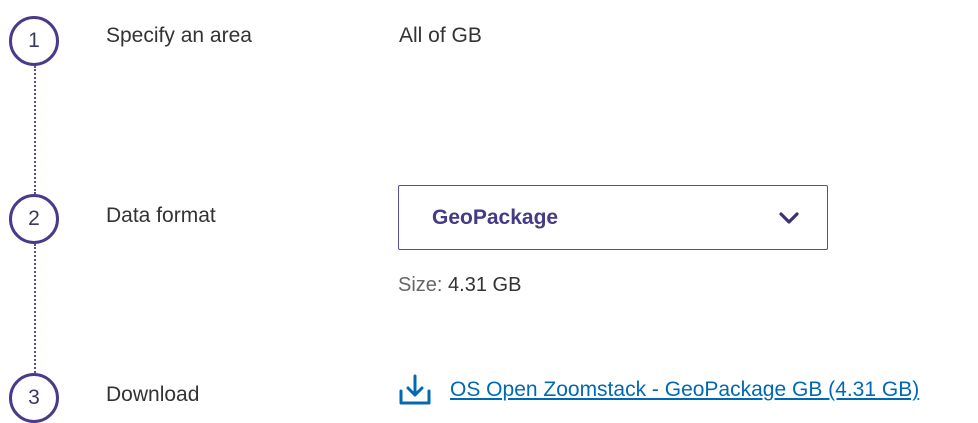  What do you see at coordinates (179, 35) in the screenshot?
I see `step-1-label: Specify an area` at bounding box center [179, 35].